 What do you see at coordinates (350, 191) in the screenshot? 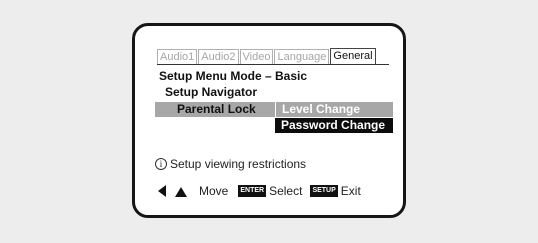
I see `exit-label: Exit` at bounding box center [350, 191].